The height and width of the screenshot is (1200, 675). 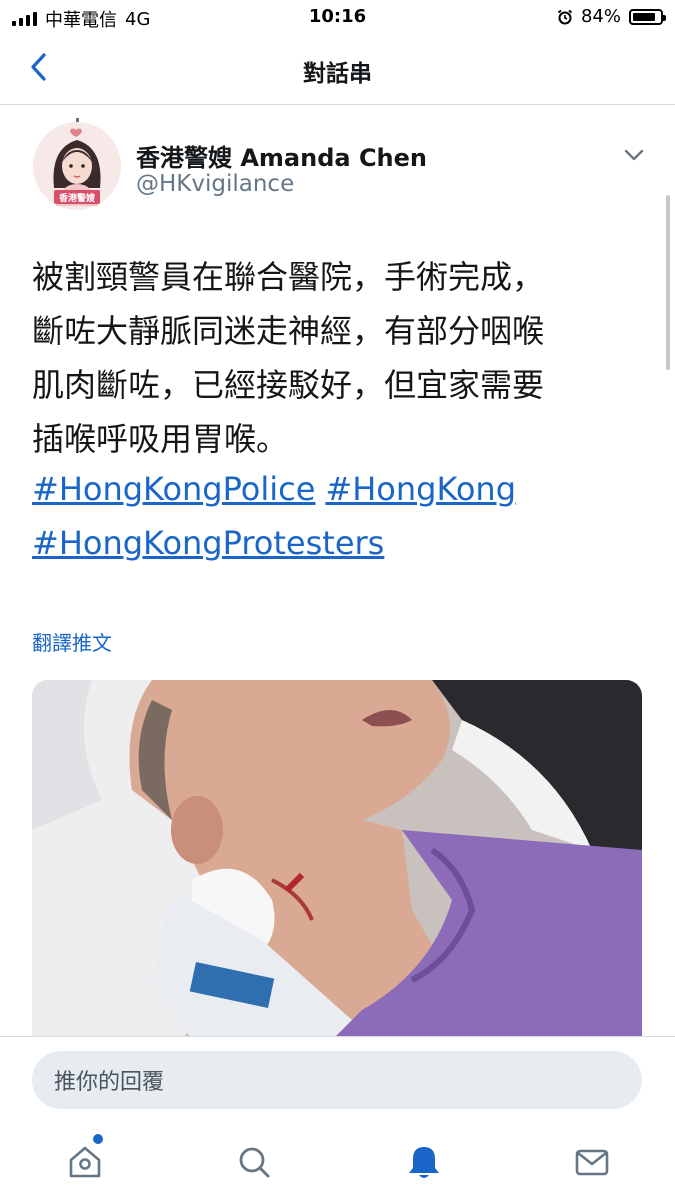 I want to click on tab-home, so click(x=85, y=1162).